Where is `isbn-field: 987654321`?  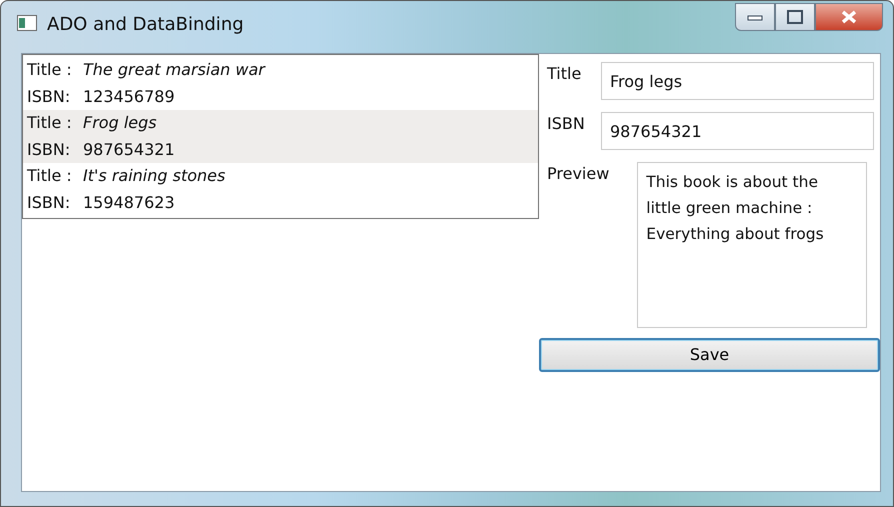
isbn-field: 987654321 is located at coordinates (737, 131).